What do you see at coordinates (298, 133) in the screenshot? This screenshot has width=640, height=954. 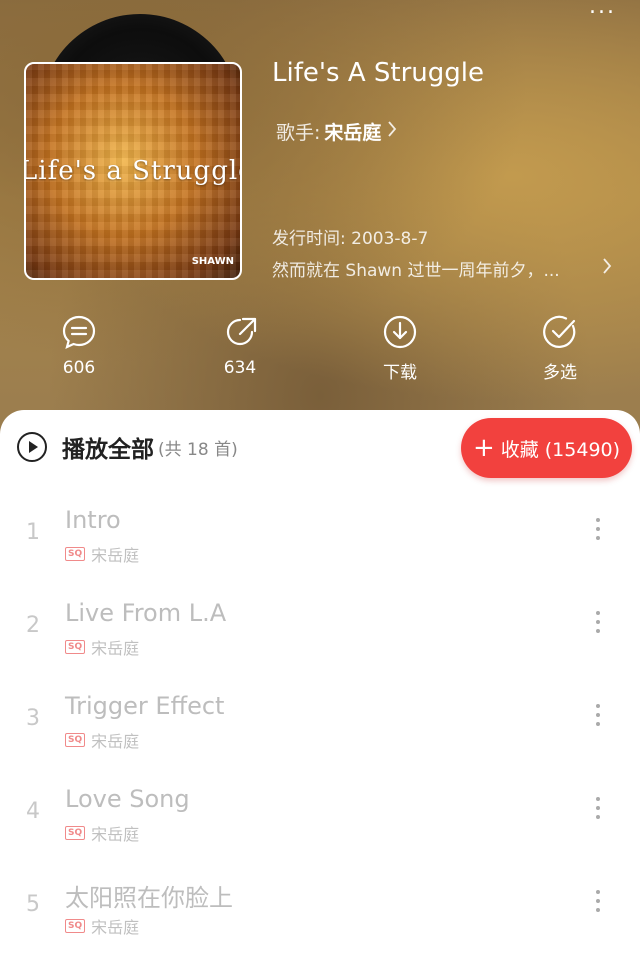 I see `singer-label: 歌手:` at bounding box center [298, 133].